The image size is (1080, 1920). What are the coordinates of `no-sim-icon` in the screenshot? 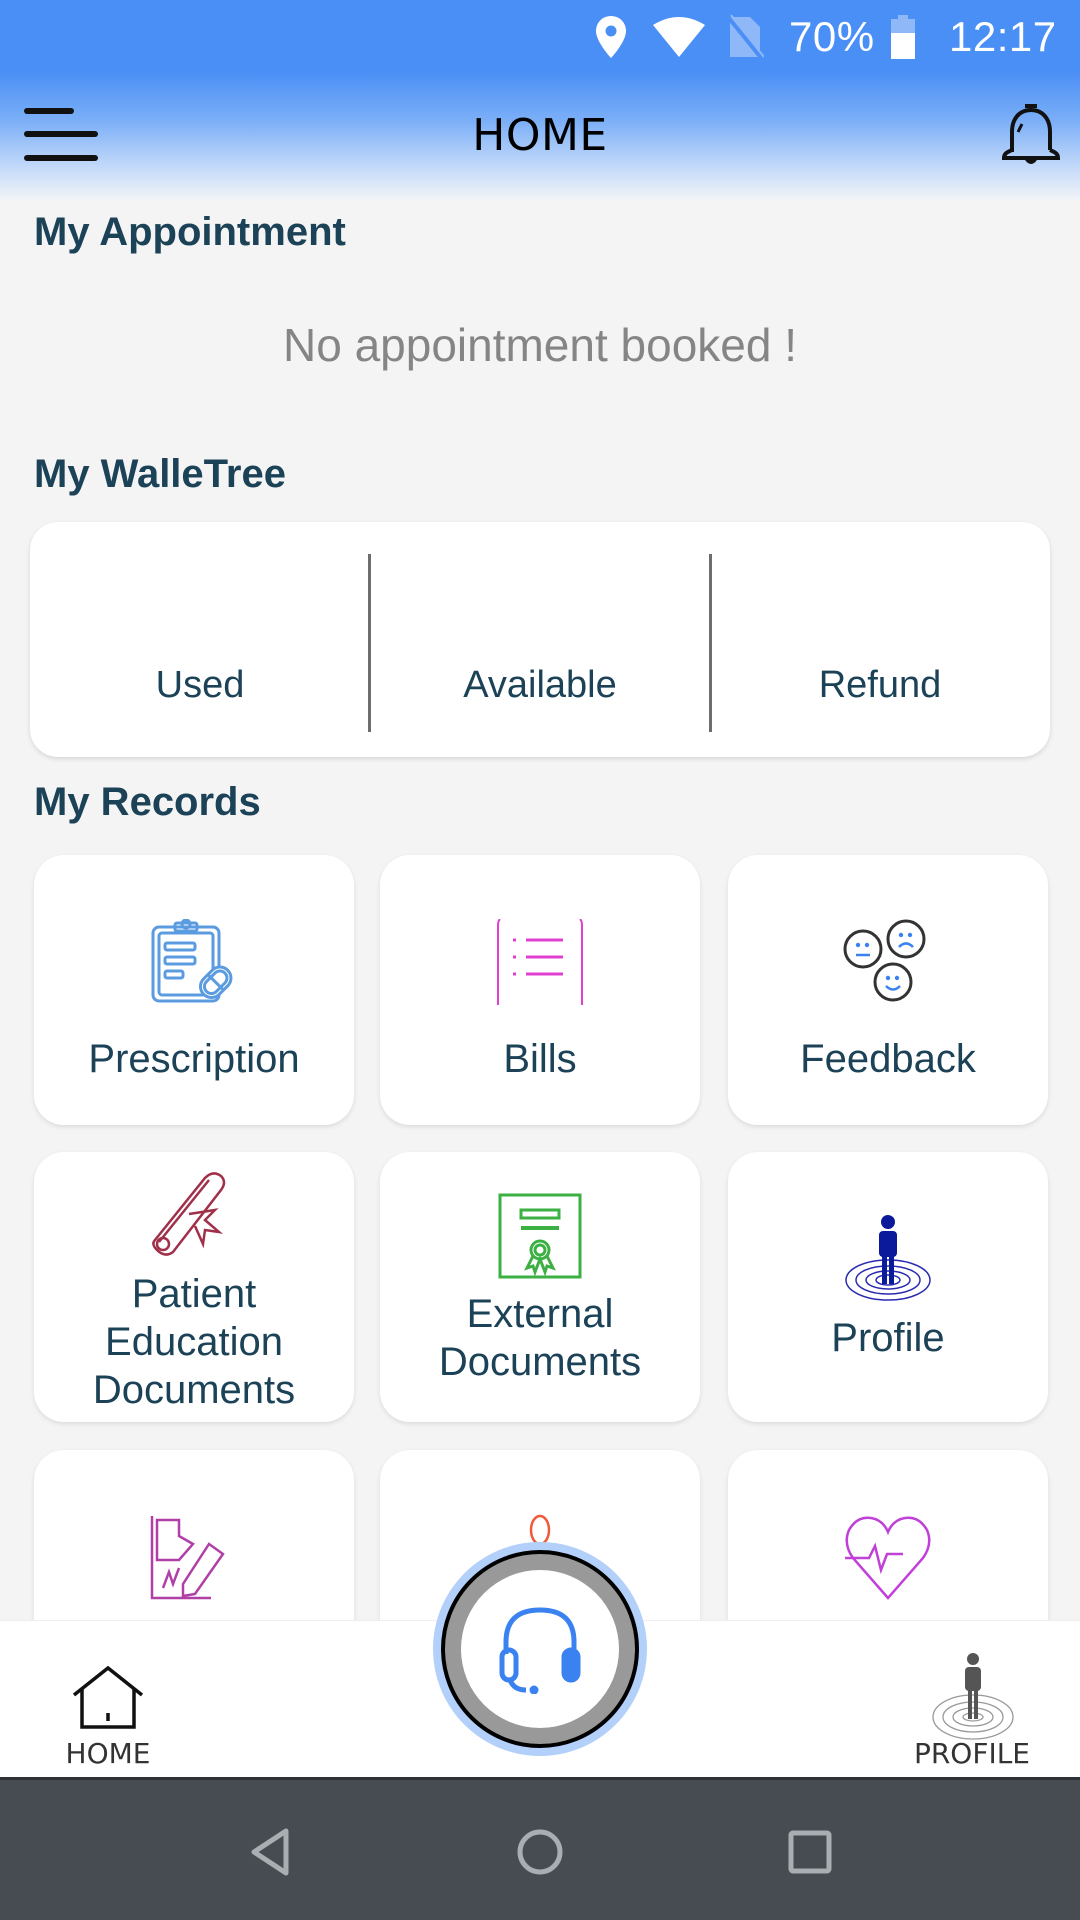 It's located at (745, 37).